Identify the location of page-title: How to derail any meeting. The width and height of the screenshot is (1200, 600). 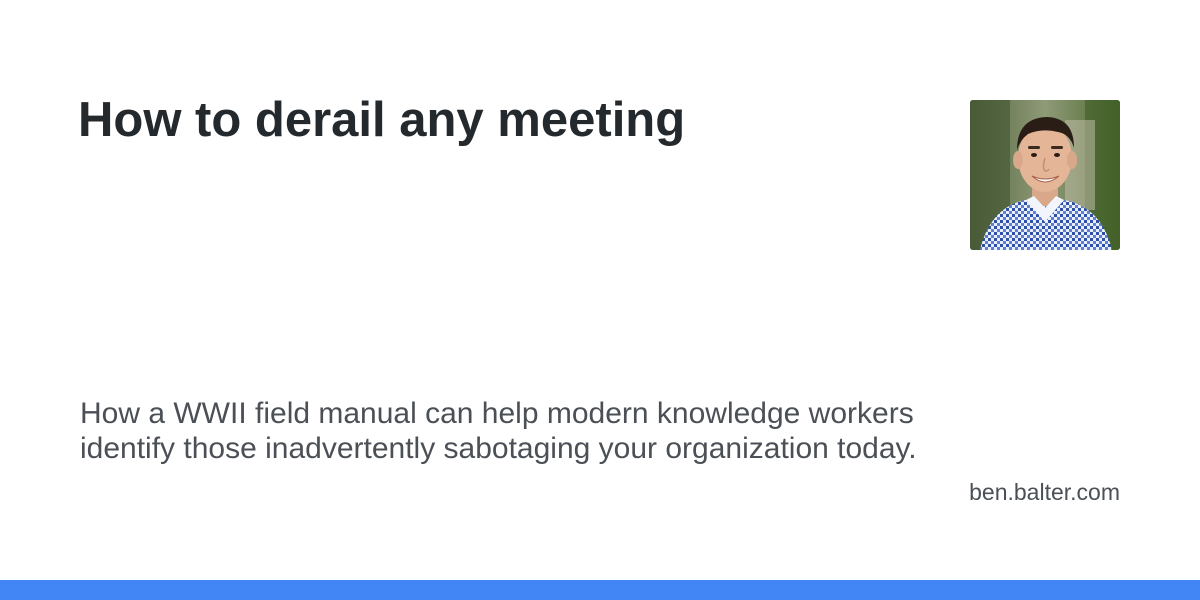
(382, 120).